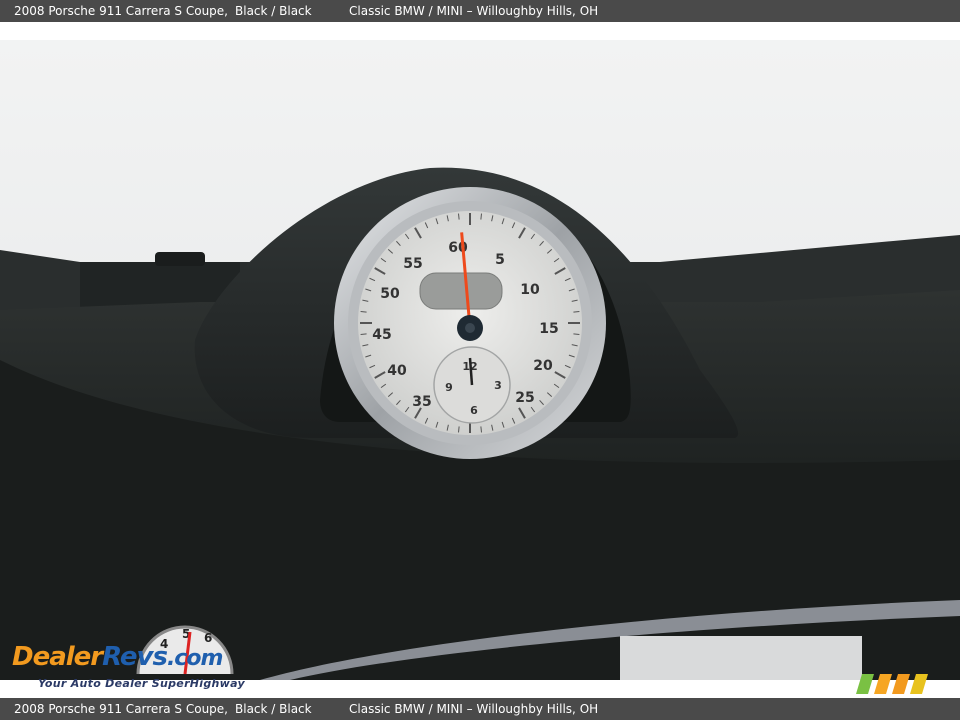 The image size is (960, 720). What do you see at coordinates (390, 294) in the screenshot?
I see `minute-label-50: 50` at bounding box center [390, 294].